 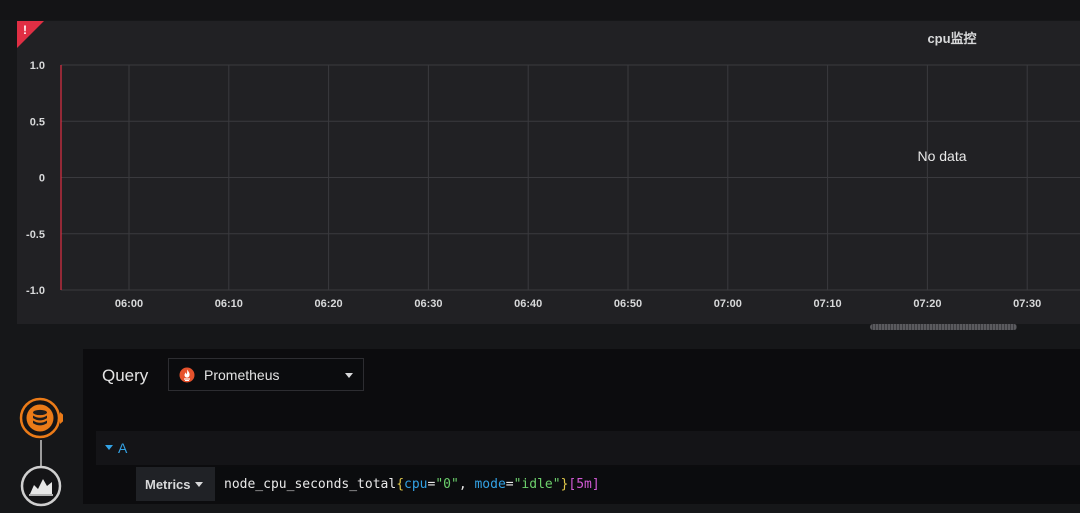 What do you see at coordinates (942, 156) in the screenshot?
I see `no-data-message: No data` at bounding box center [942, 156].